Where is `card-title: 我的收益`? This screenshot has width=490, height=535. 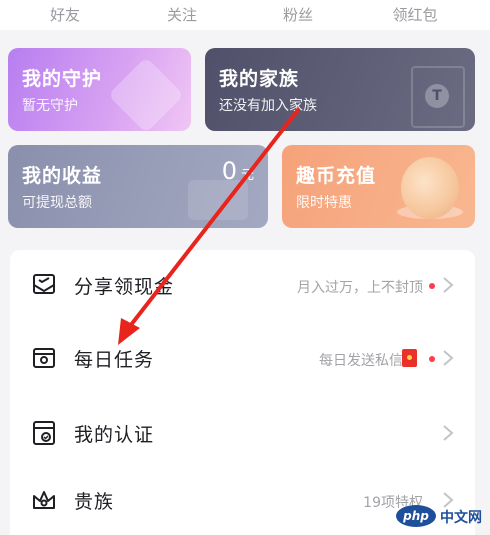
card-title: 我的收益 is located at coordinates (62, 176).